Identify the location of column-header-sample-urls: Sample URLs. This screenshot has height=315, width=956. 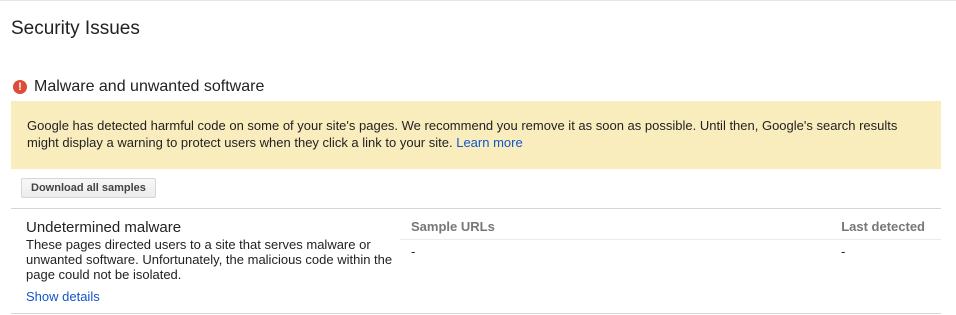
(453, 226).